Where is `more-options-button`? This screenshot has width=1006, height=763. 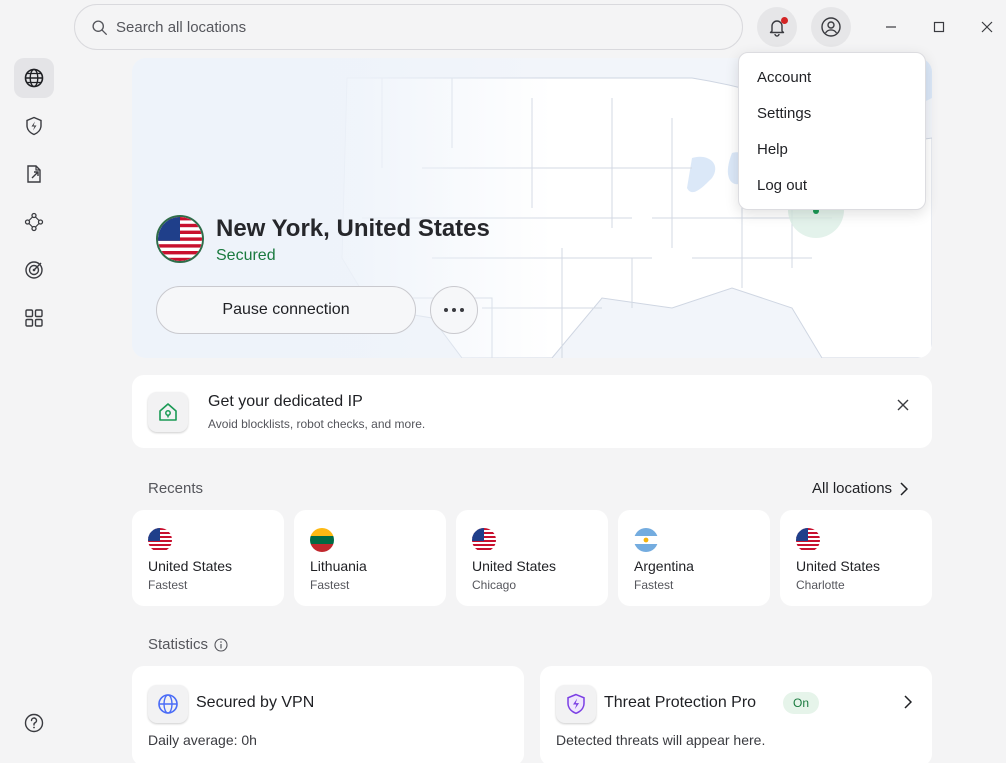
more-options-button is located at coordinates (454, 310).